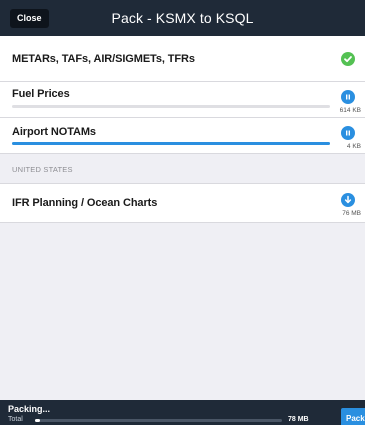 This screenshot has width=365, height=425. Describe the element at coordinates (15, 419) in the screenshot. I see `total-label: Total` at that location.